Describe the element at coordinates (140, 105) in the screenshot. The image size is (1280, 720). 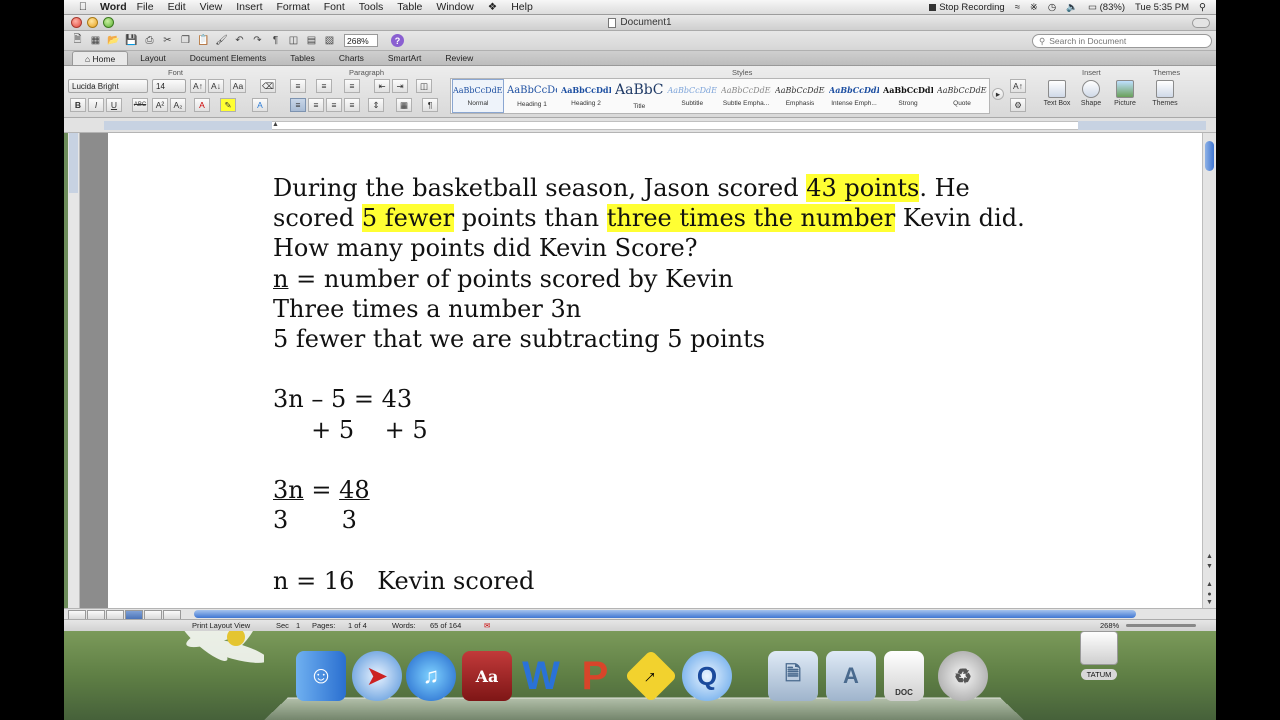
I see `strikethrough-icon: ABC` at that location.